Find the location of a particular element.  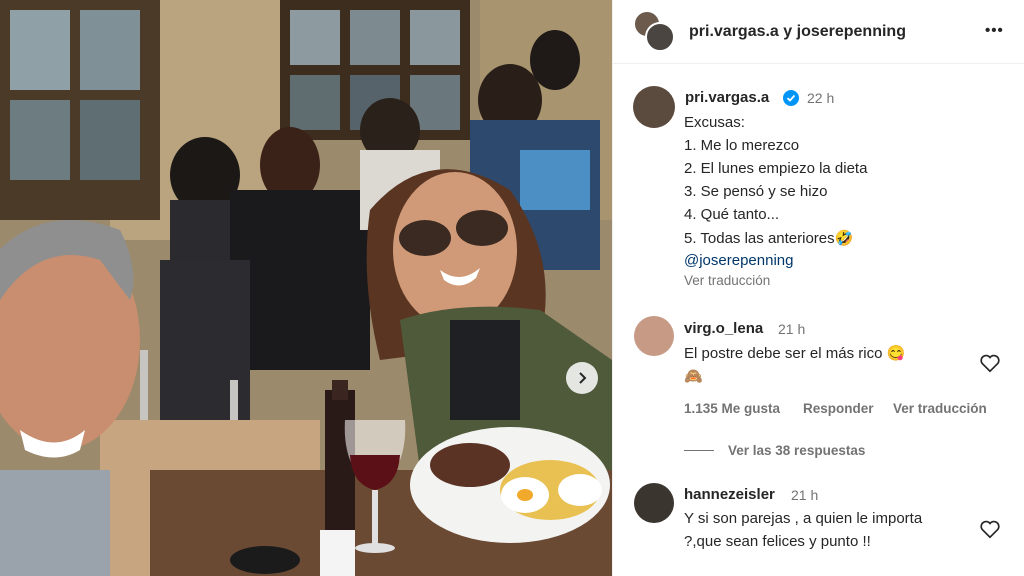

verified-badge-icon is located at coordinates (791, 98).